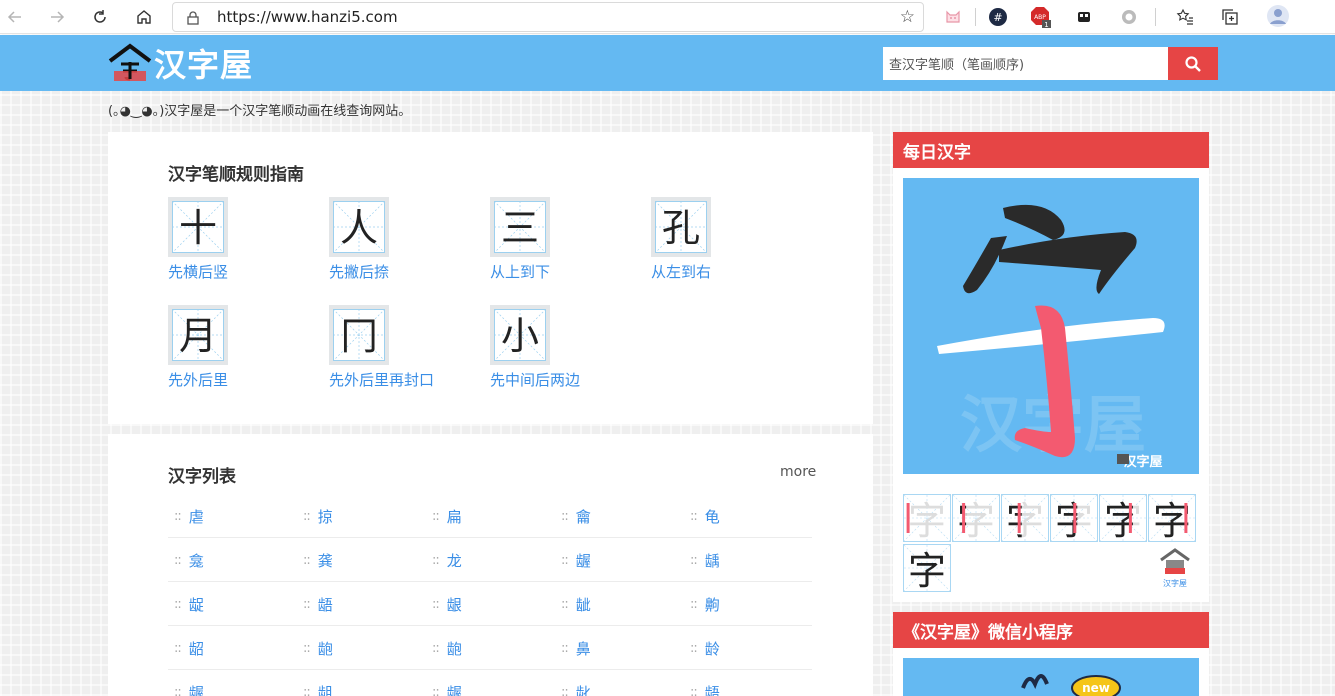  I want to click on stroke-rule-thumbnail: 孔, so click(681, 227).